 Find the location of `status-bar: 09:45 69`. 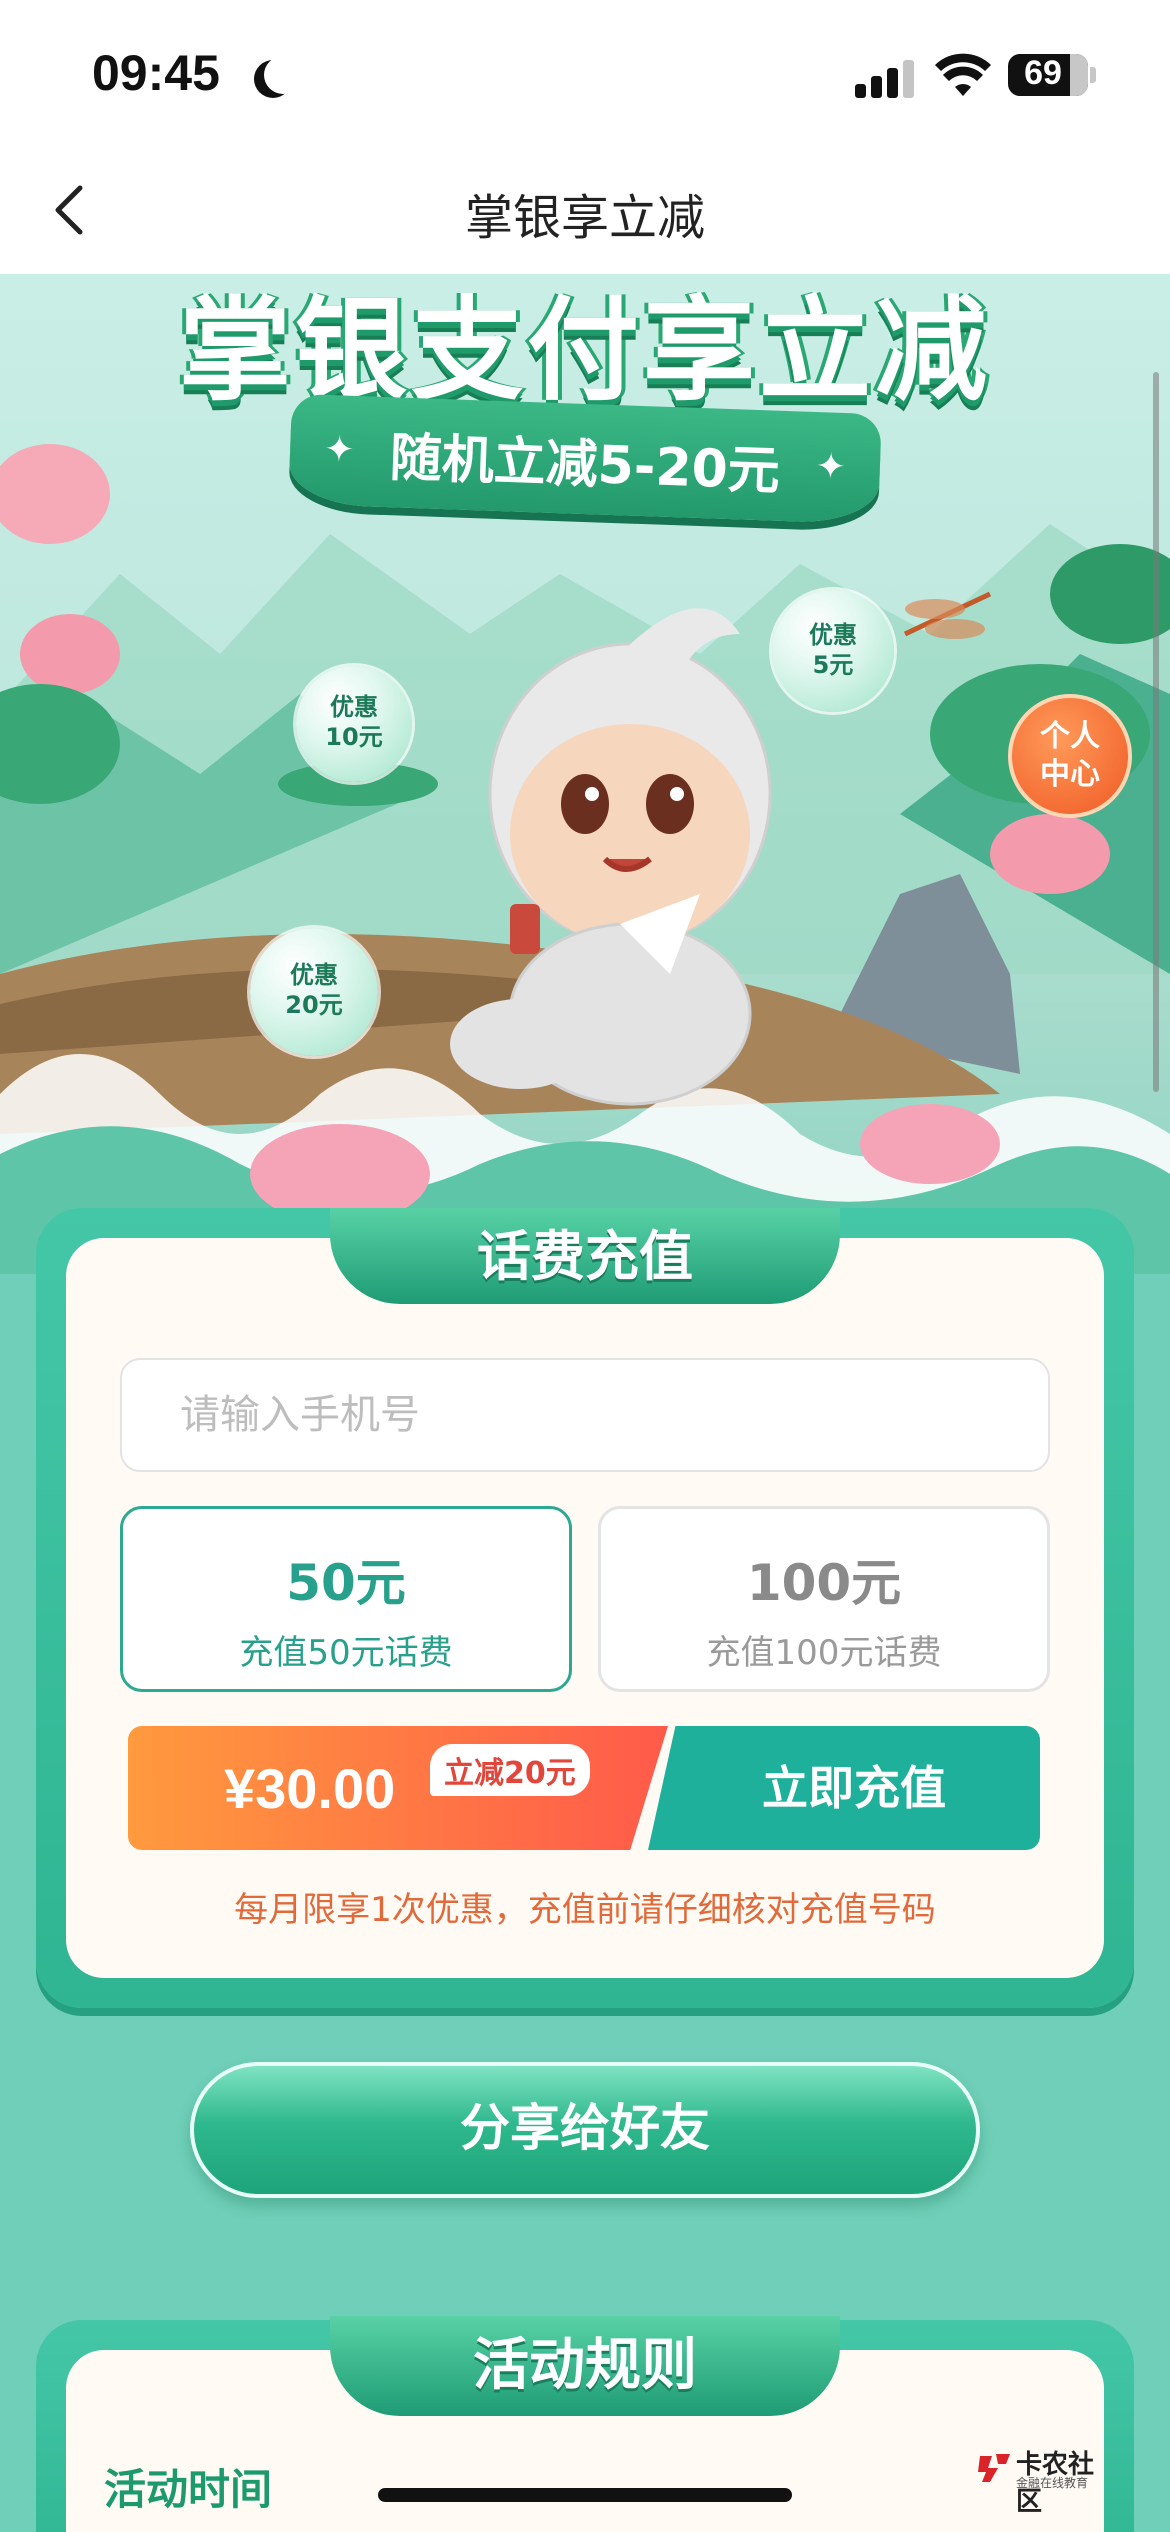

status-bar: 09:45 69 is located at coordinates (585, 75).